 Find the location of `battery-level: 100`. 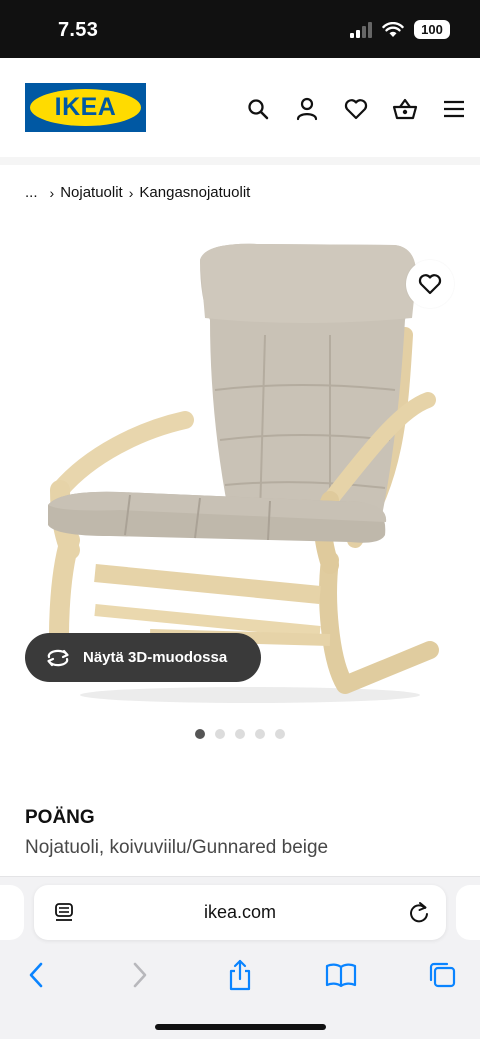

battery-level: 100 is located at coordinates (432, 29).